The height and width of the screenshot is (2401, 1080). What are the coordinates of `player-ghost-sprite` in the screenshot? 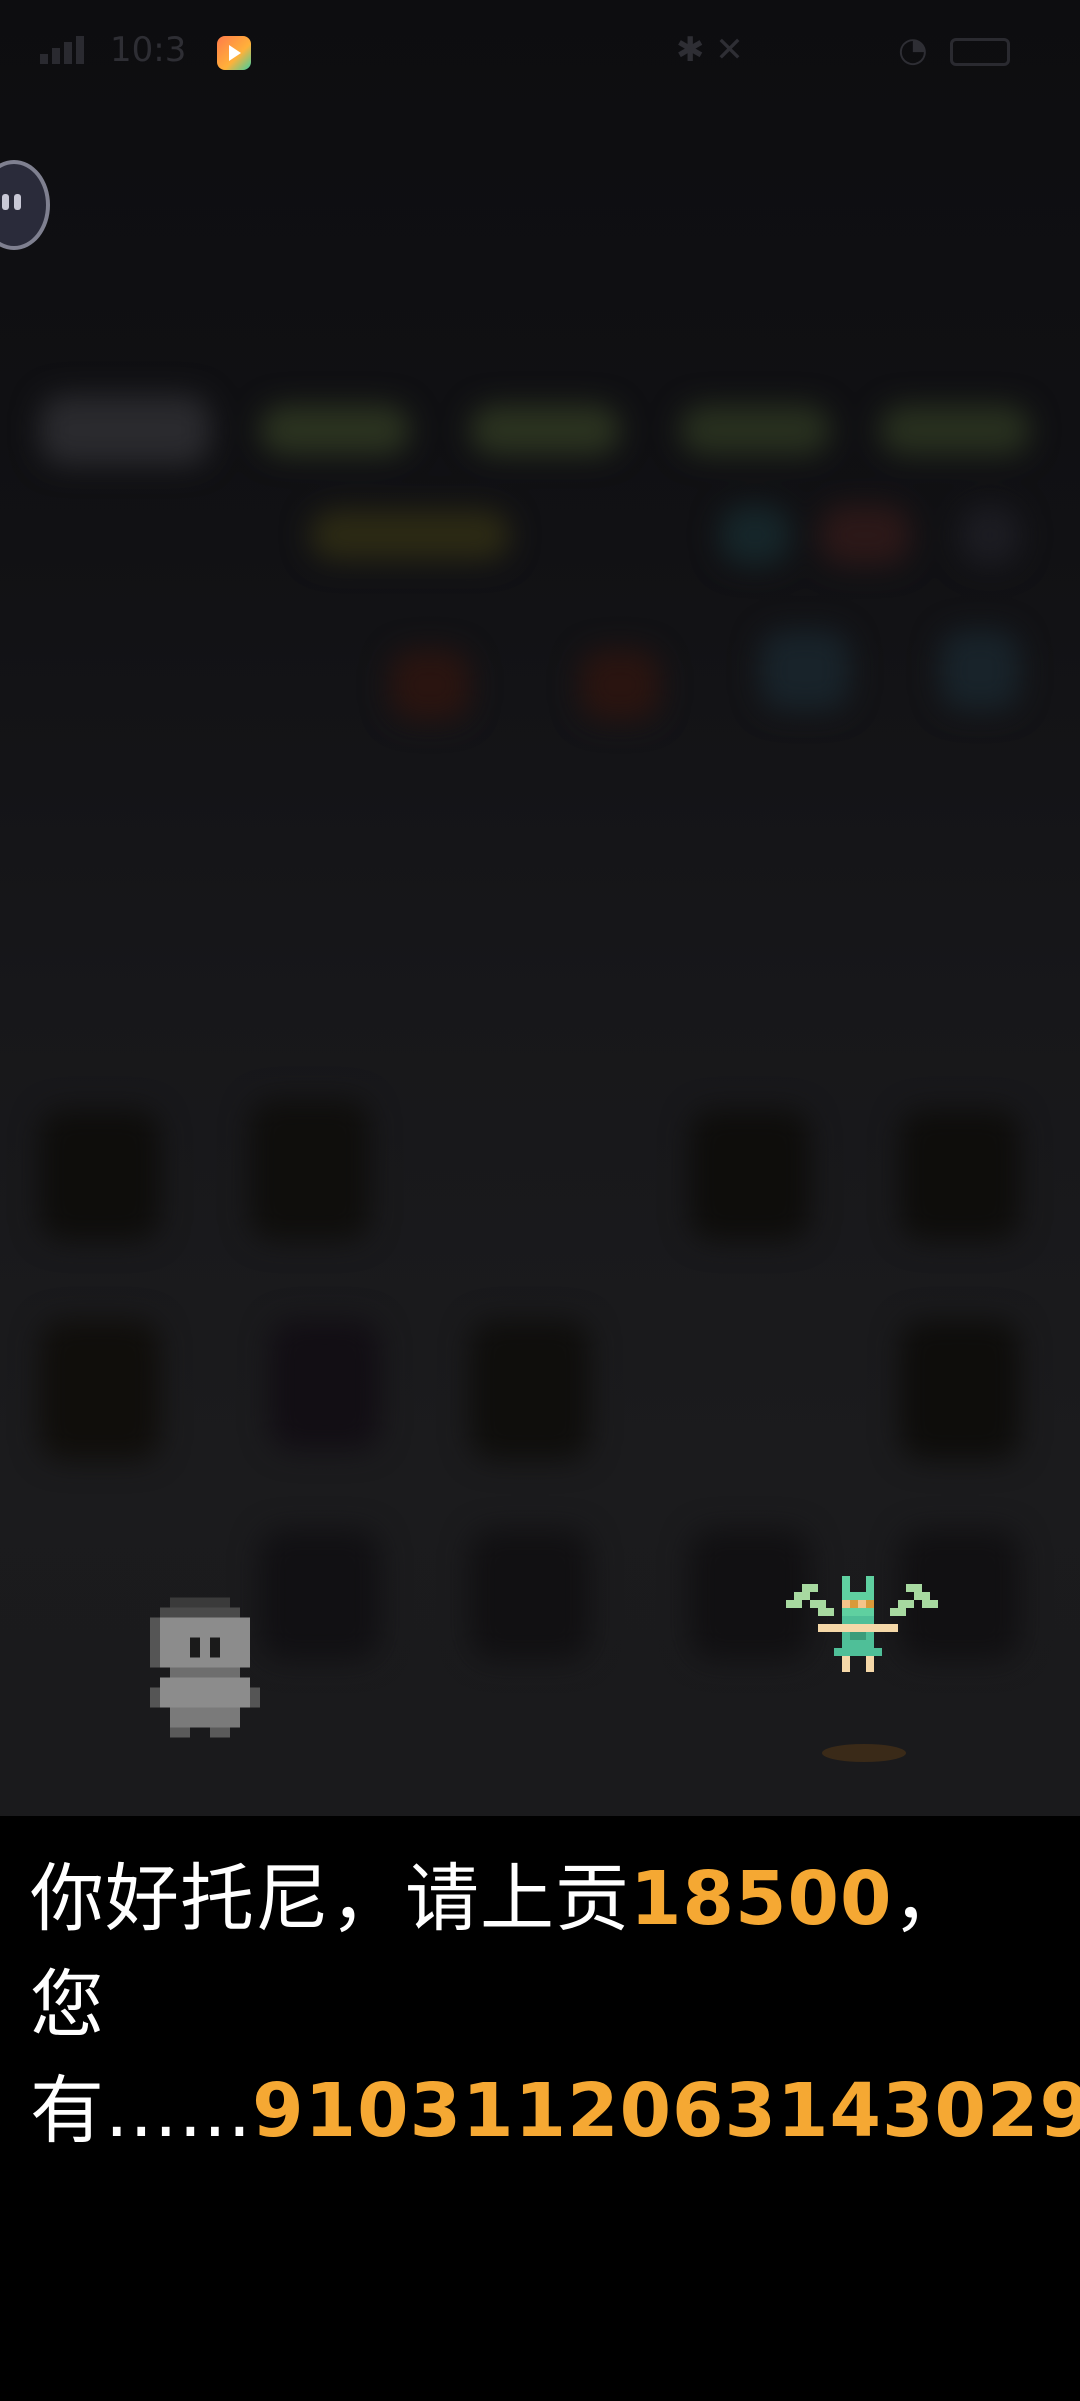 It's located at (205, 1667).